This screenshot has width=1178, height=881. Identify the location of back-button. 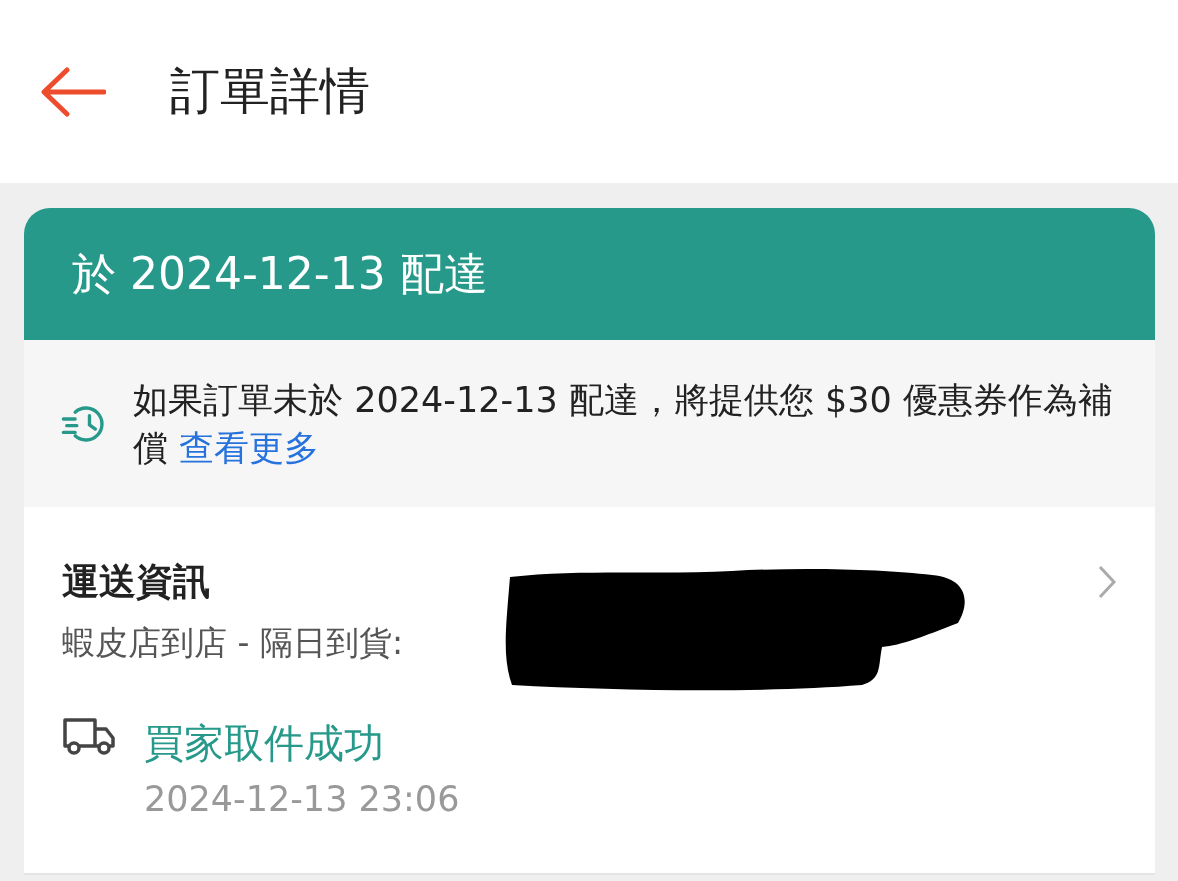
(73, 91).